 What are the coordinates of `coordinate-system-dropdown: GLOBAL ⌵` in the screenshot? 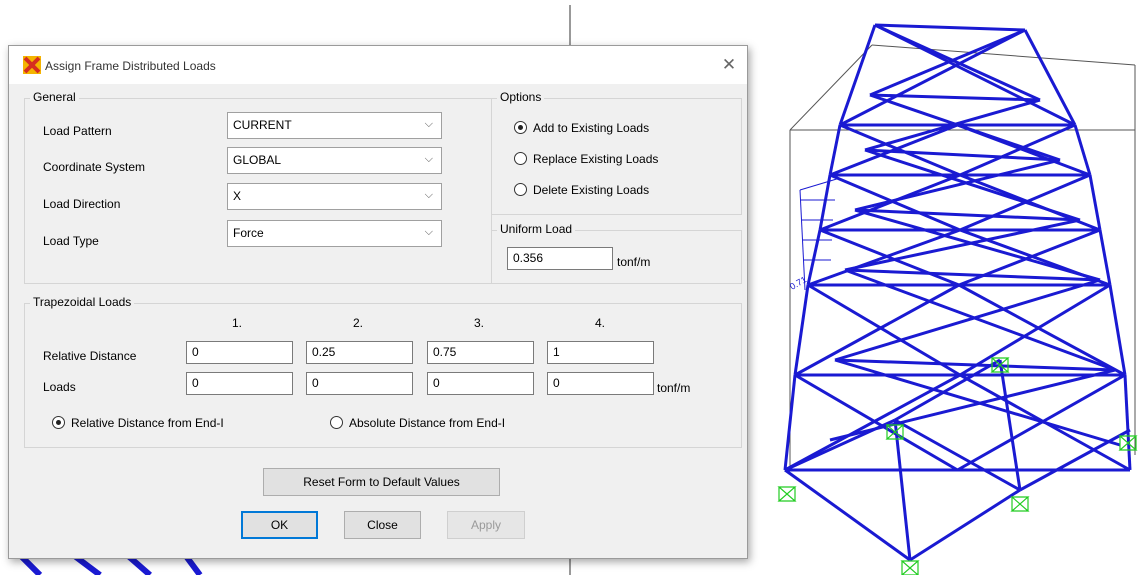 It's located at (334, 160).